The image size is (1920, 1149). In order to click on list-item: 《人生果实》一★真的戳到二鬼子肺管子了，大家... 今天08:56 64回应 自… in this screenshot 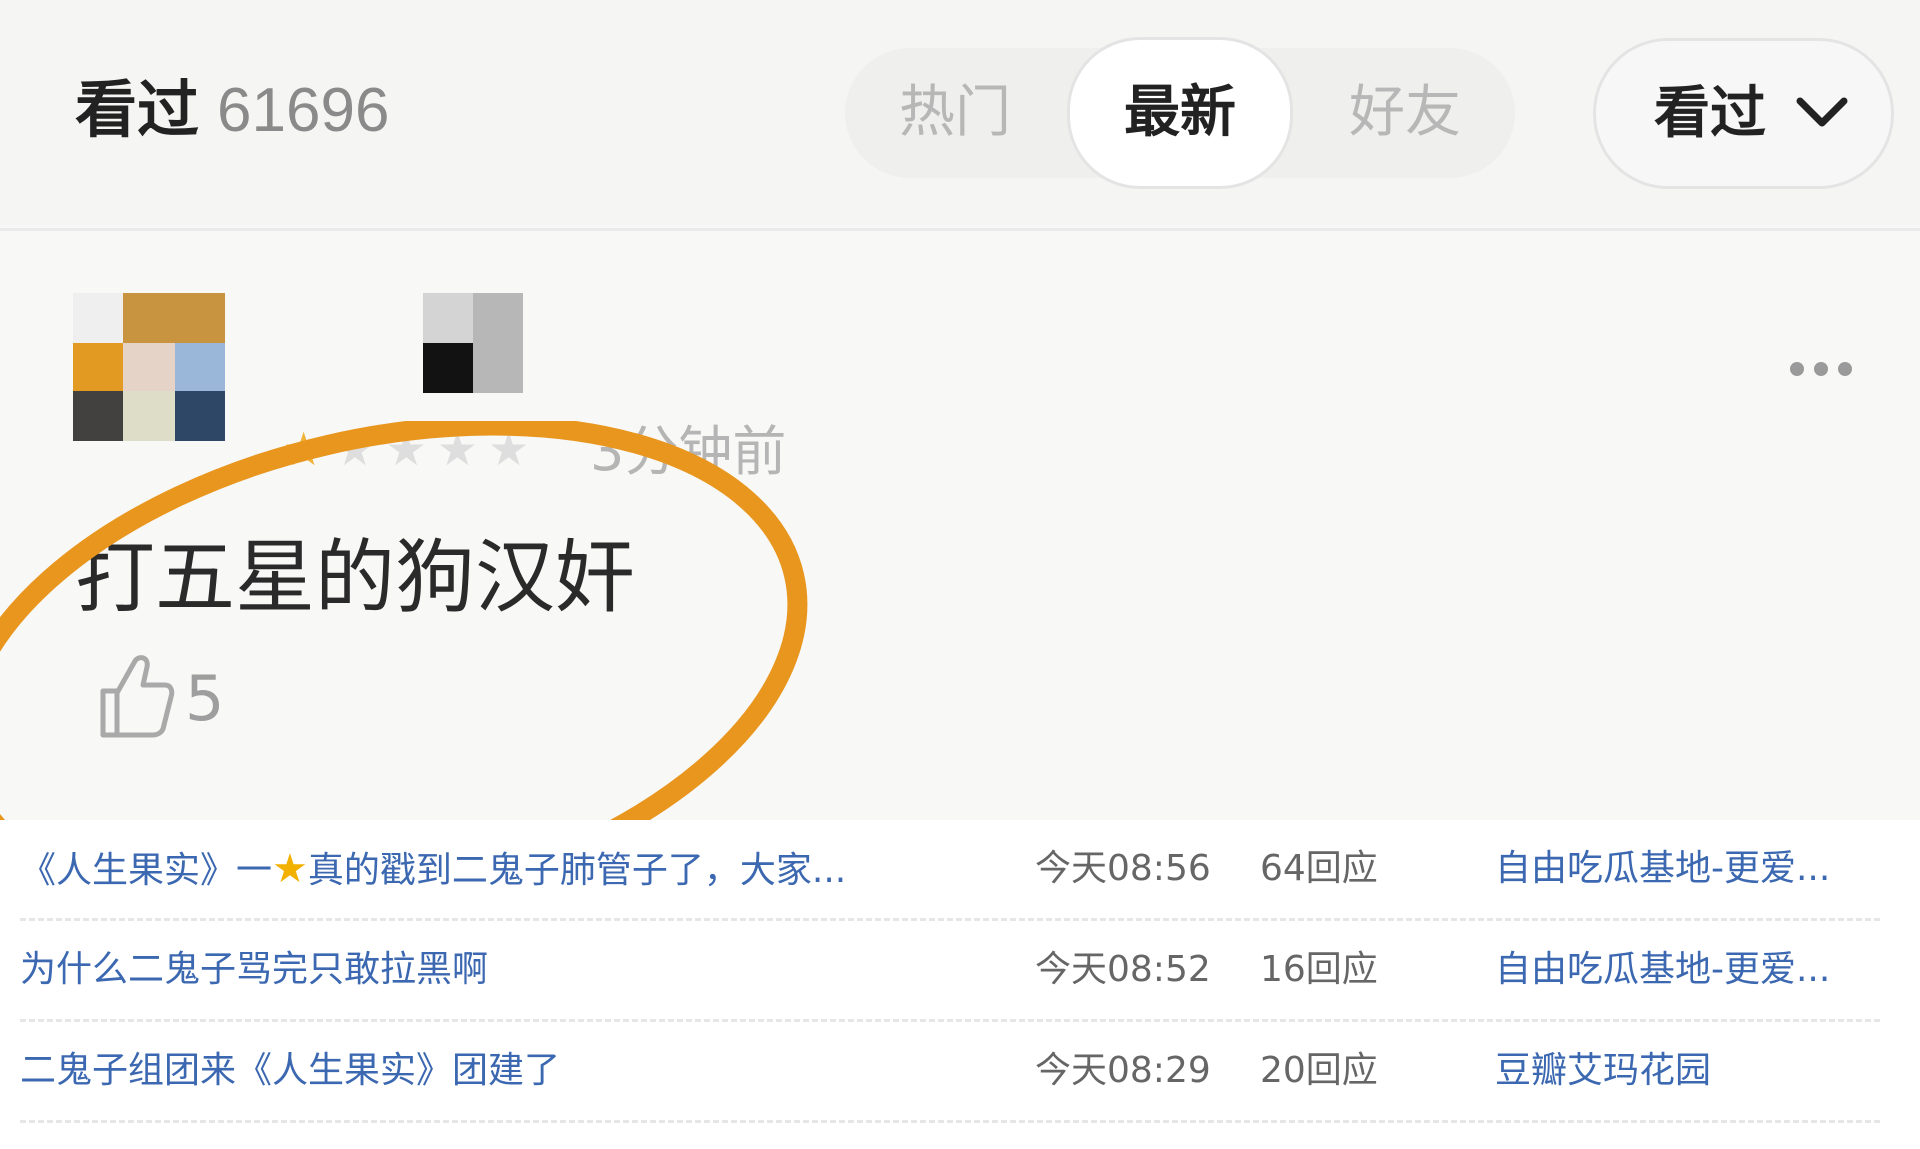, I will do `click(950, 870)`.